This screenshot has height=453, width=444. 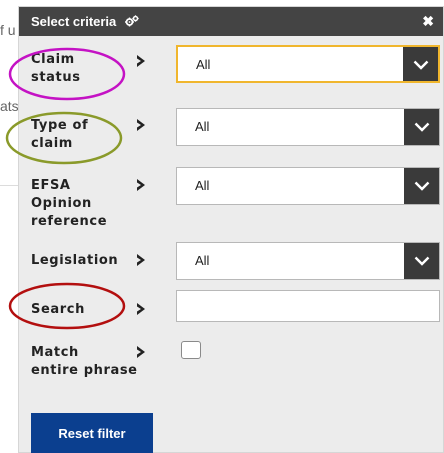 I want to click on legislation-label-text: Legislation, so click(x=75, y=260).